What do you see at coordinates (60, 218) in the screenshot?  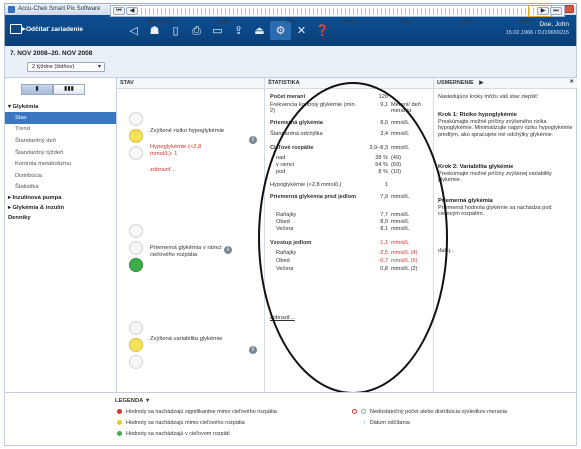 I see `nav-group-logbooks: Denníky` at bounding box center [60, 218].